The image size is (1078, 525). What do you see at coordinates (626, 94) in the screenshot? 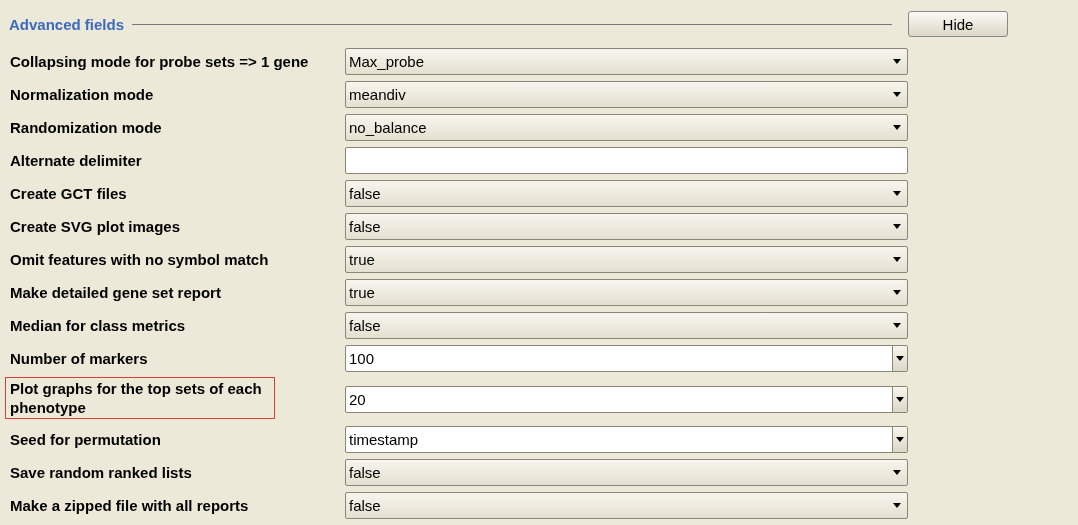
I see `dropdown: meandiv` at bounding box center [626, 94].